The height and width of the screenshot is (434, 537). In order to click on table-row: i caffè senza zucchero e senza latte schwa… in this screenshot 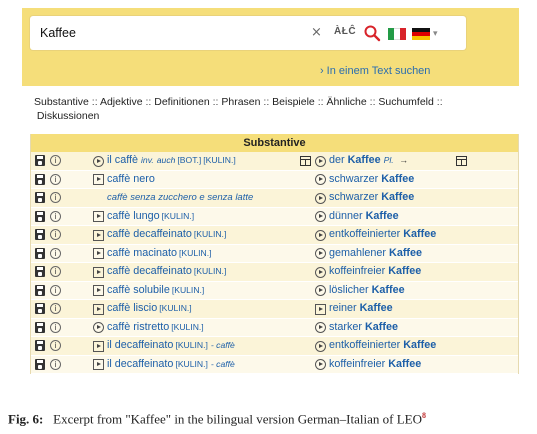, I will do `click(274, 198)`.